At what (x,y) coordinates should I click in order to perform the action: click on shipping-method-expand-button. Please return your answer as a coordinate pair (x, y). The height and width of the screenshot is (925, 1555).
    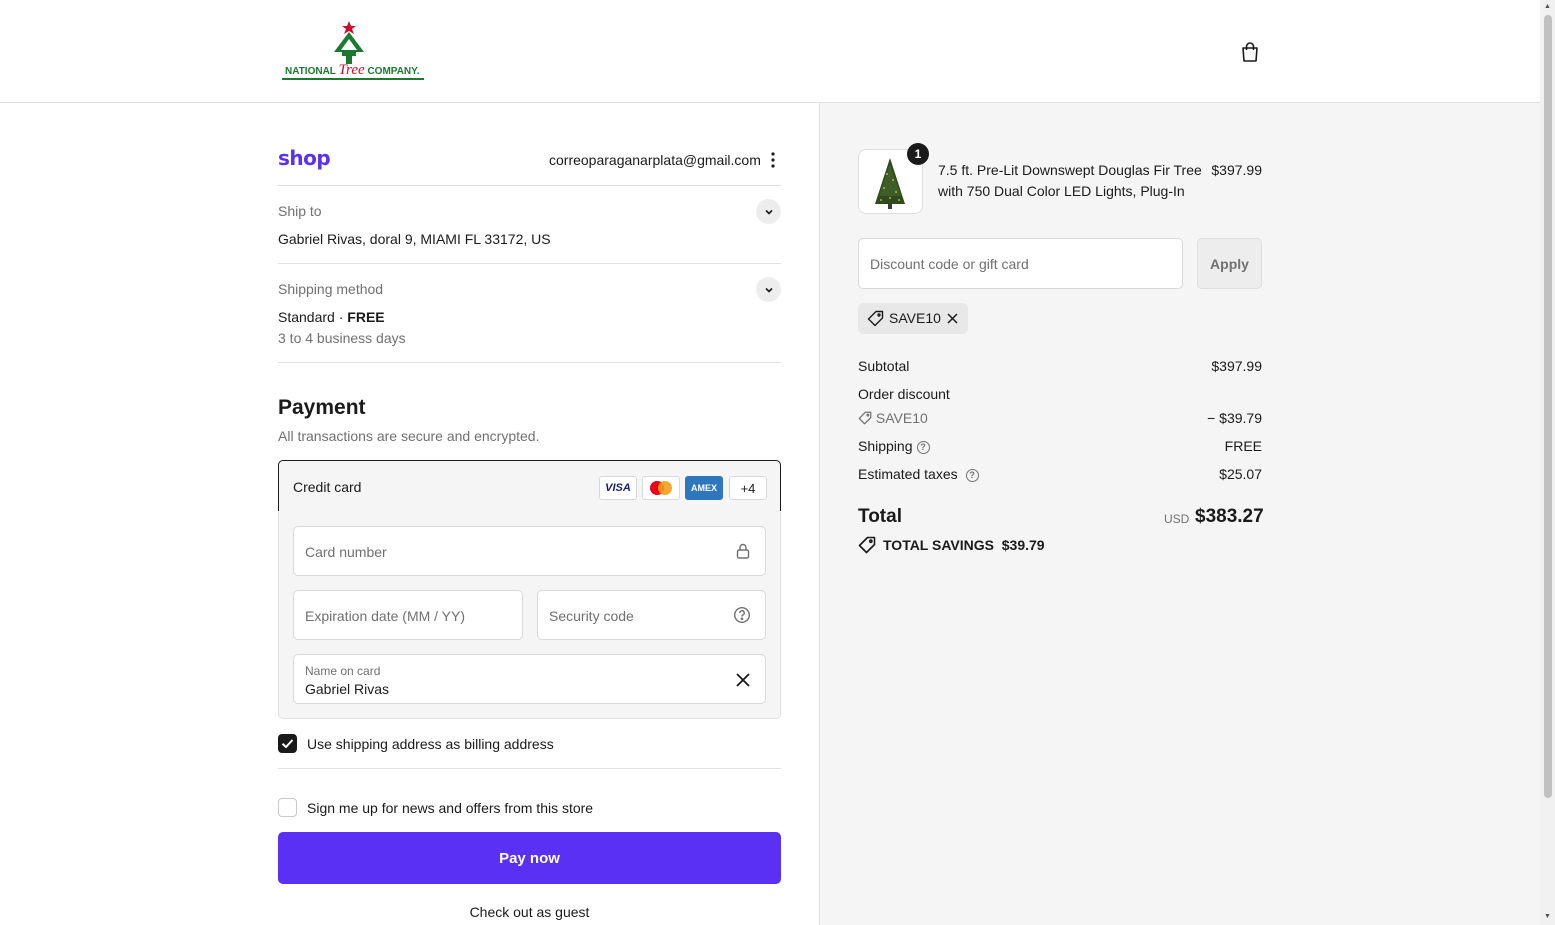
    Looking at the image, I should click on (768, 289).